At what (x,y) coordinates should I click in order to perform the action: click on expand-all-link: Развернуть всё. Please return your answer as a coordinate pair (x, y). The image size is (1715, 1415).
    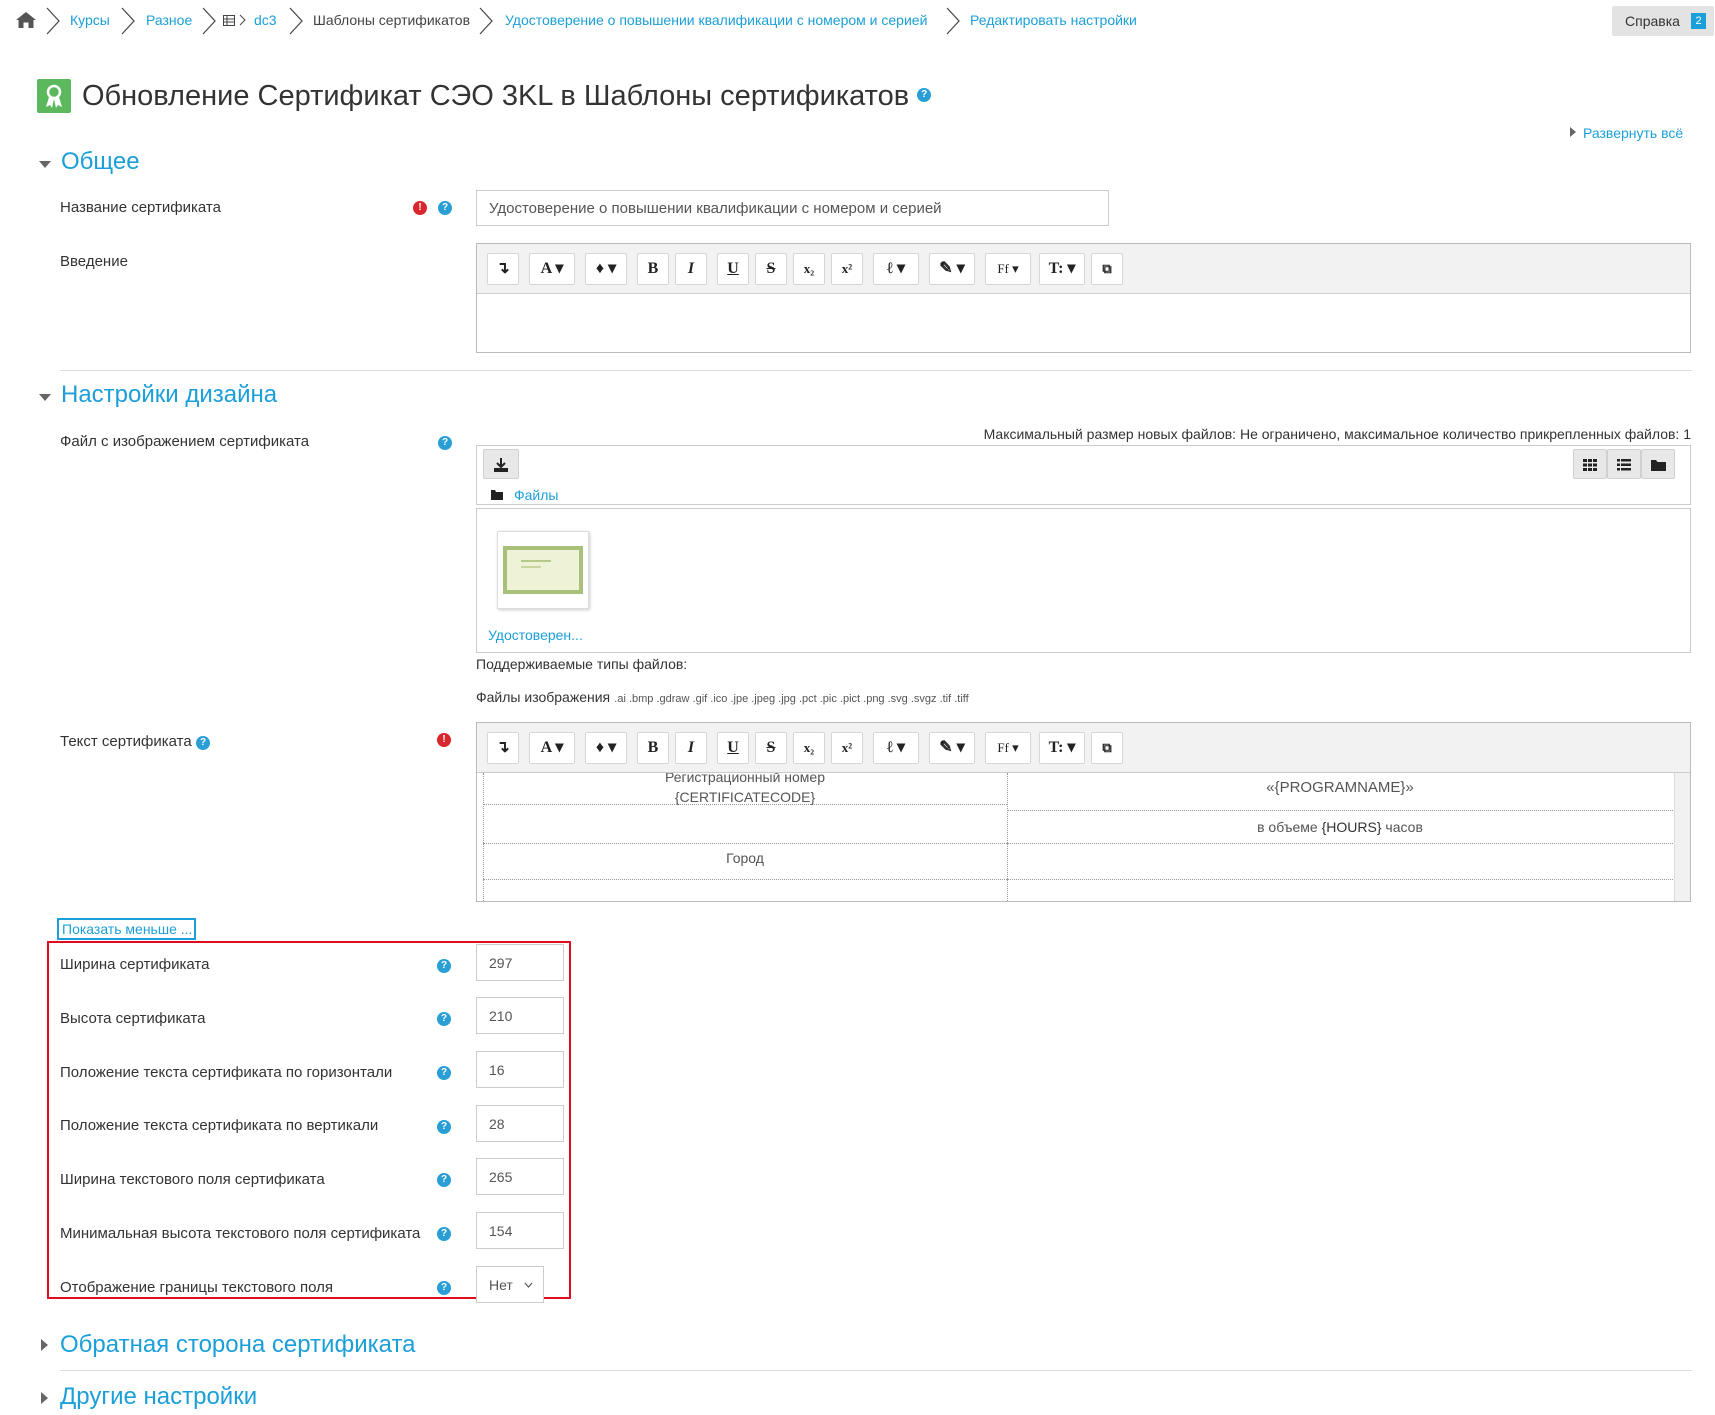
    Looking at the image, I should click on (1633, 133).